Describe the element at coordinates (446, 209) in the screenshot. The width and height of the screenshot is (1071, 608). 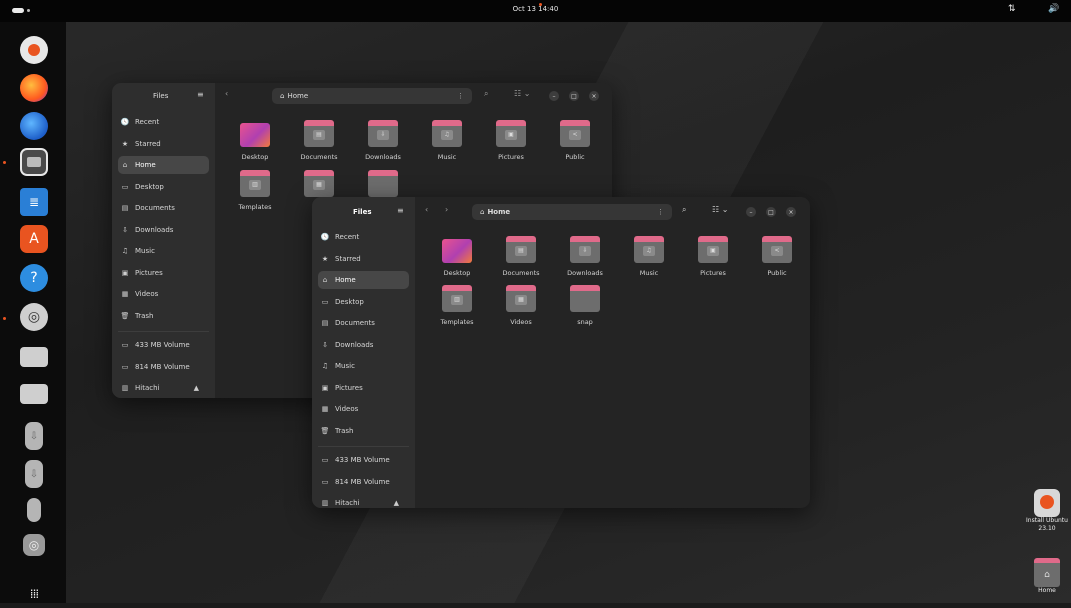
I see `forward-button: ›` at that location.